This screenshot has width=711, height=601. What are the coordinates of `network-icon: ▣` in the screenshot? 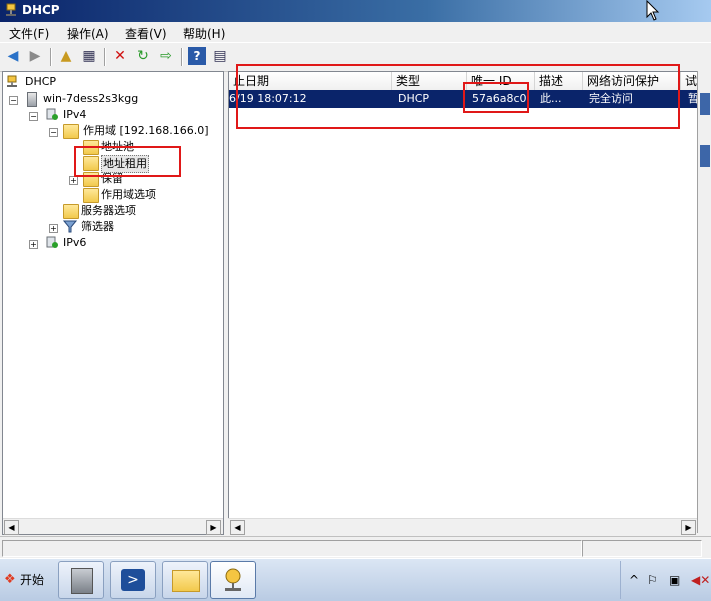 It's located at (674, 580).